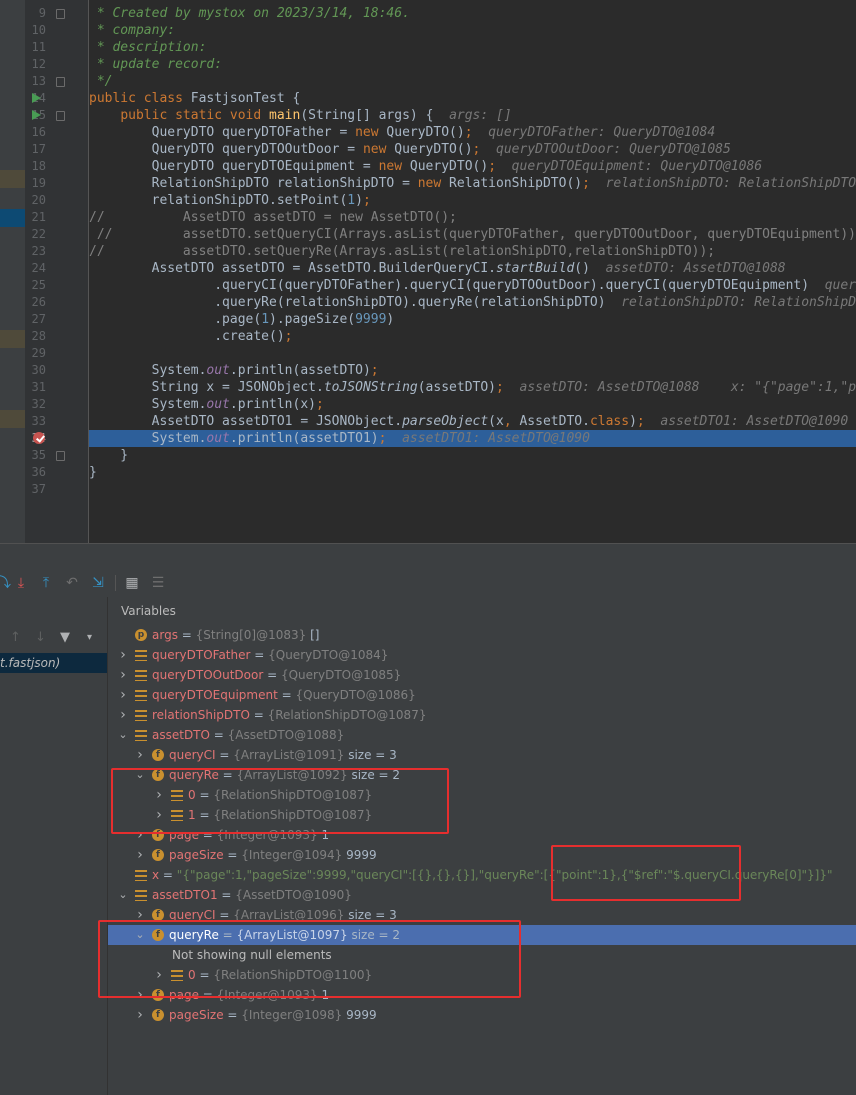 This screenshot has width=856, height=1095. What do you see at coordinates (273, 1015) in the screenshot?
I see `variable-text: pageSize = {Integer@1098} 9999` at bounding box center [273, 1015].